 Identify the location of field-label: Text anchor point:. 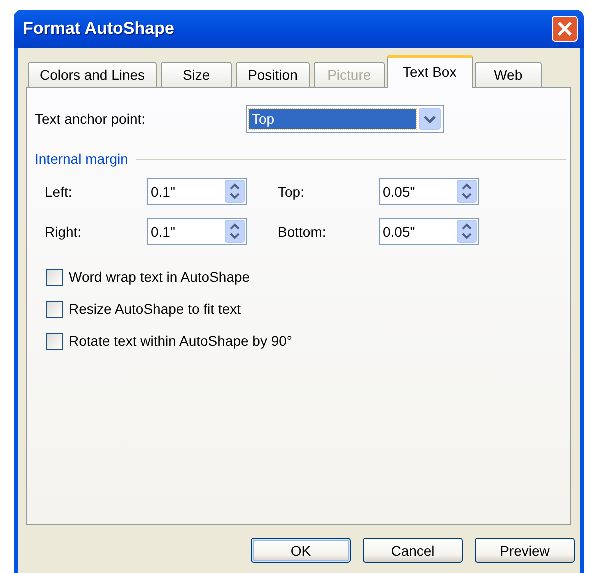
(91, 119).